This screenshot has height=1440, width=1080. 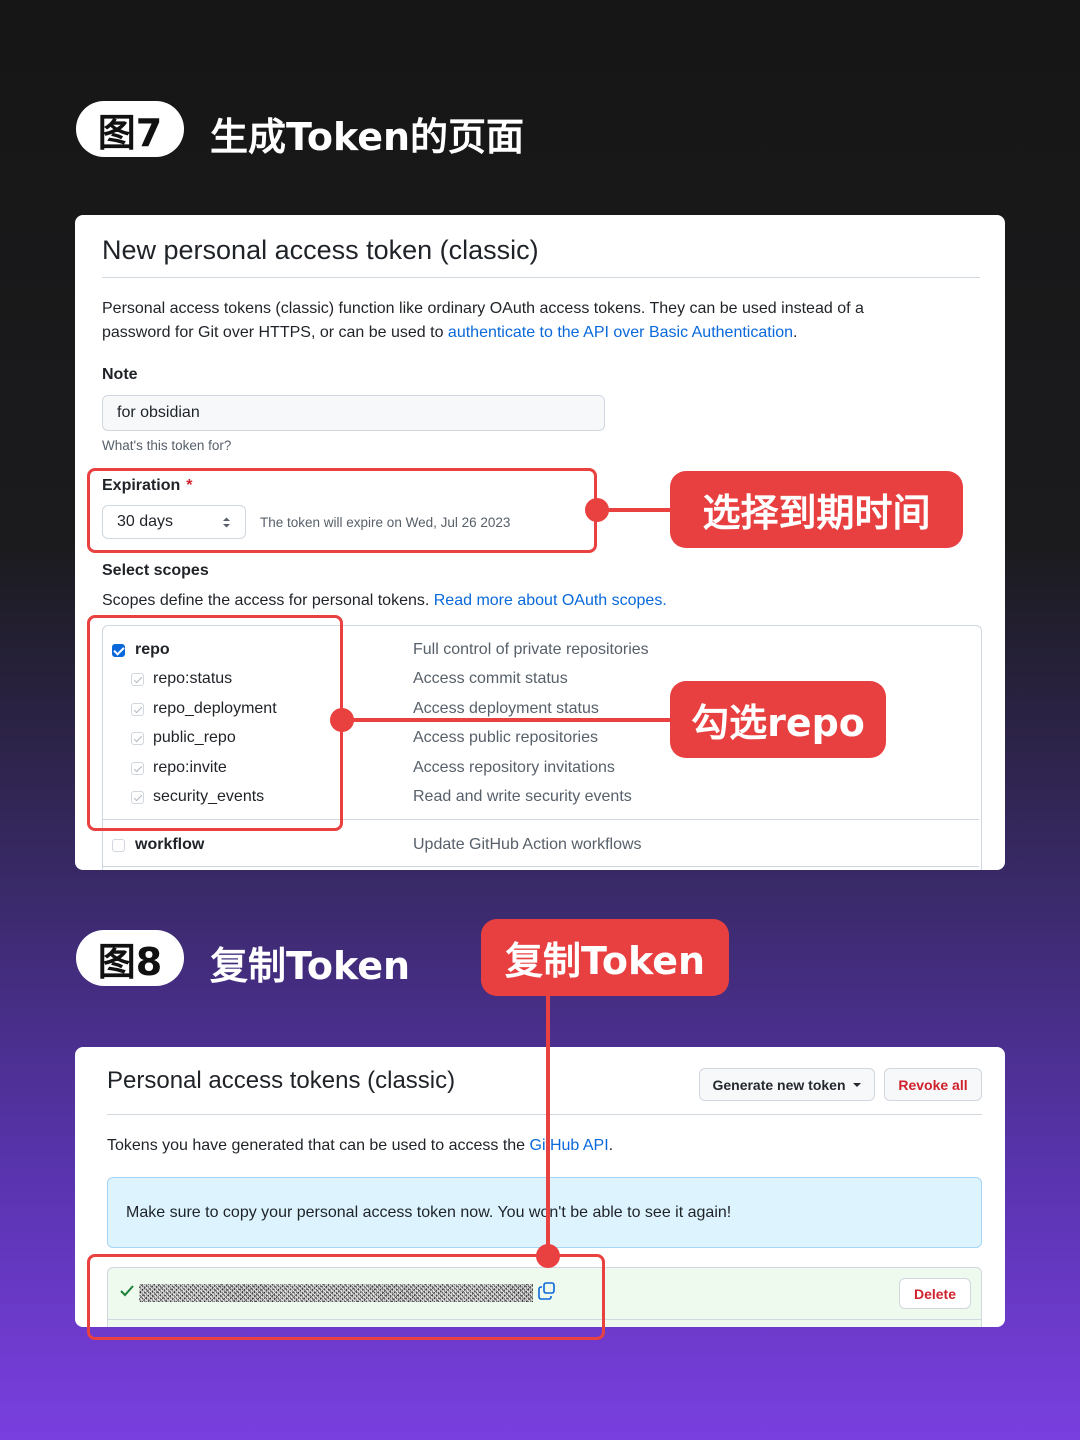 I want to click on figure-title: 复制Token, so click(x=310, y=966).